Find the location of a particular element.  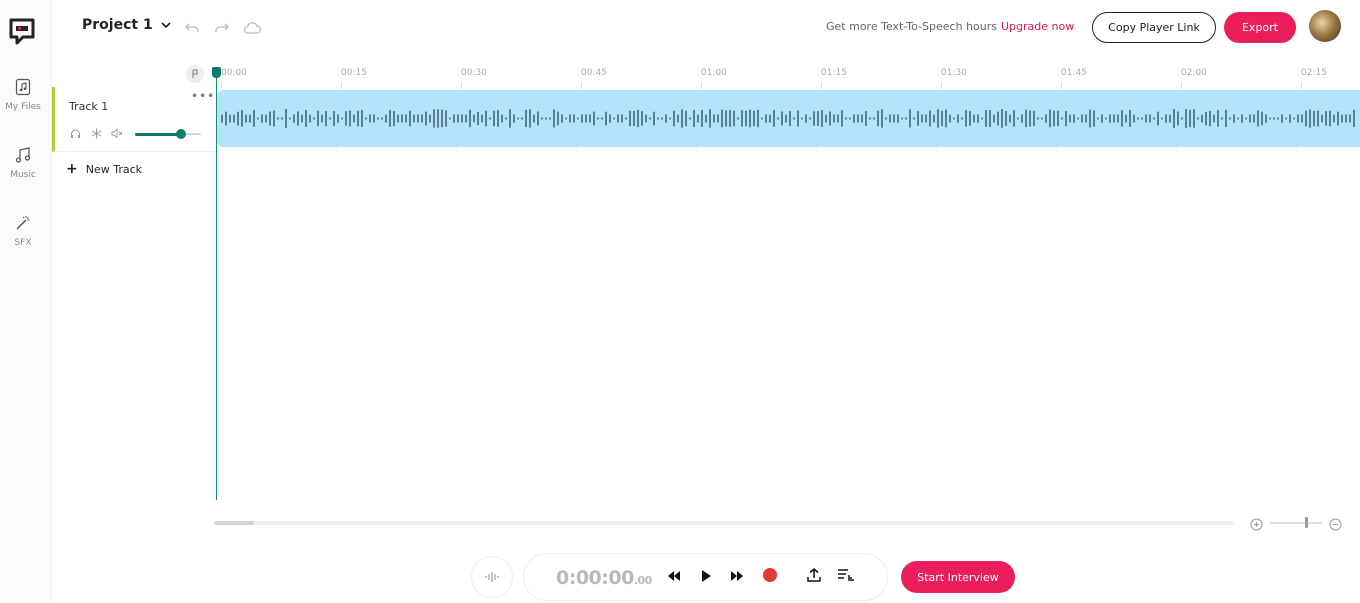

rewind-button is located at coordinates (674, 577).